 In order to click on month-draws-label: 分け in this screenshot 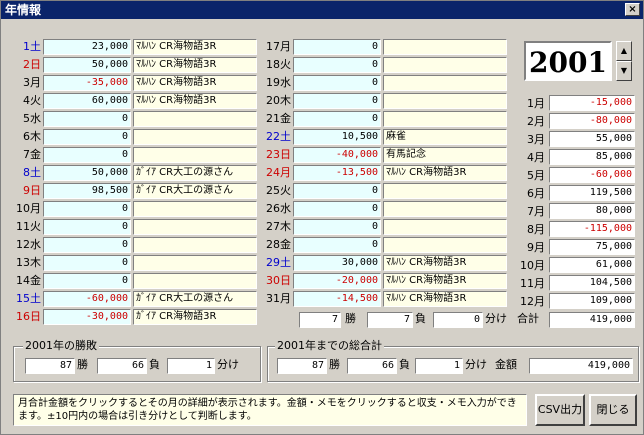, I will do `click(496, 318)`.